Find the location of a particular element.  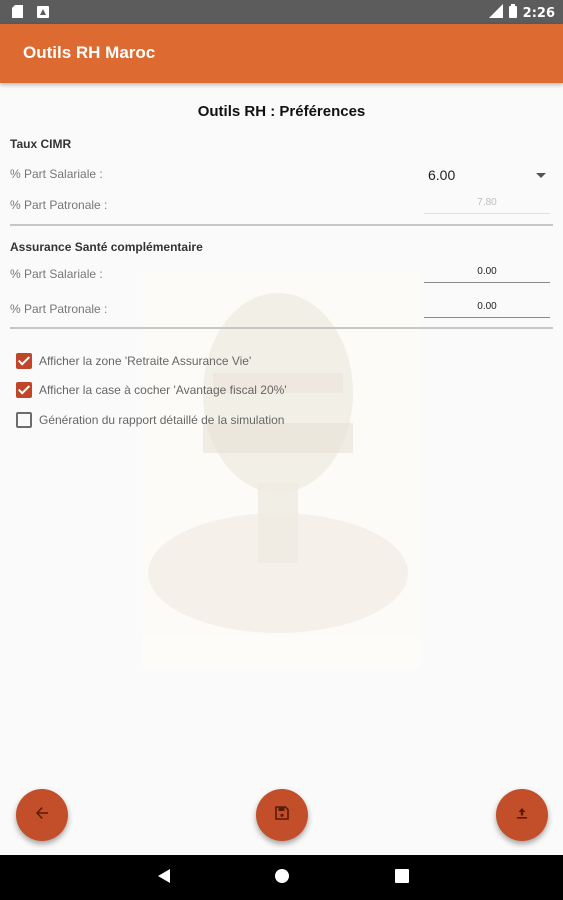

cimr-section-title: Taux CIMR is located at coordinates (41, 144).